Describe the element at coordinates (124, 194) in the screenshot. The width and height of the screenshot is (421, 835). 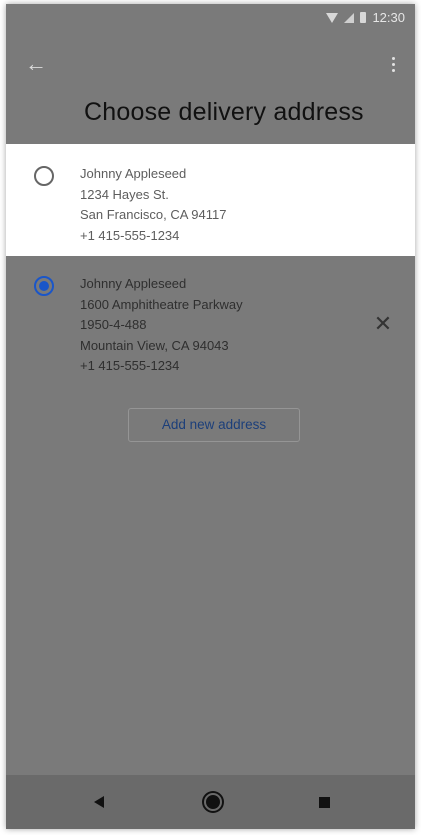
I see `address-street: 1234 Hayes St.` at that location.